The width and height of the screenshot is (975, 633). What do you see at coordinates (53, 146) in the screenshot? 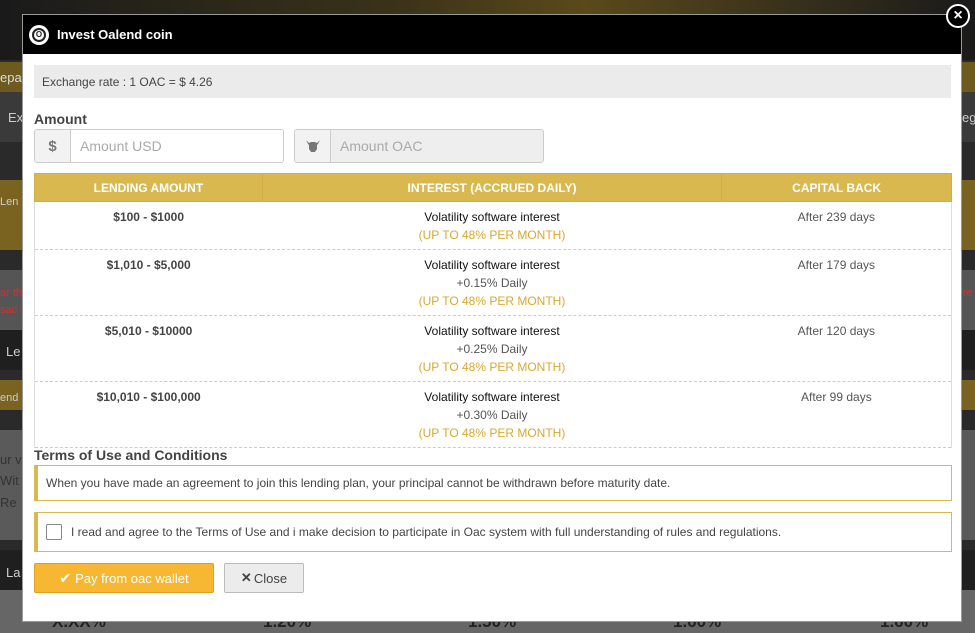
I see `dollar-icon: $` at bounding box center [53, 146].